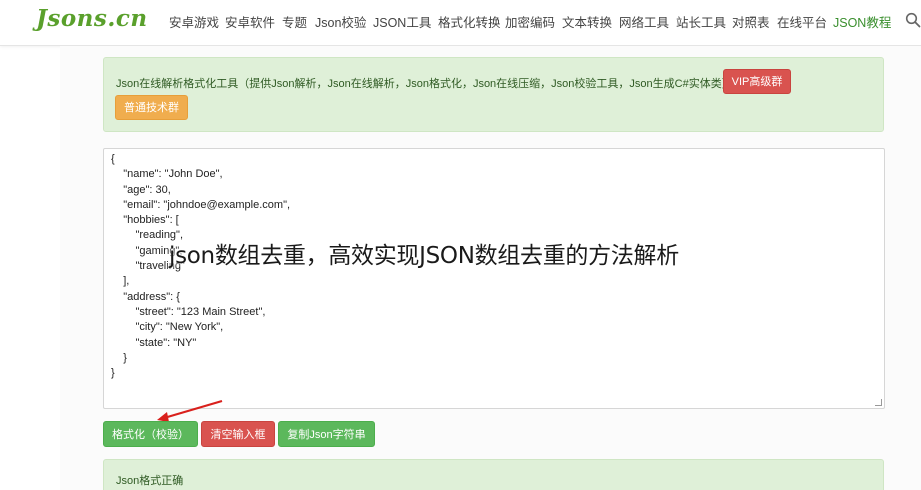 The image size is (921, 490). I want to click on code-line: "name": "John Doe",, so click(167, 174).